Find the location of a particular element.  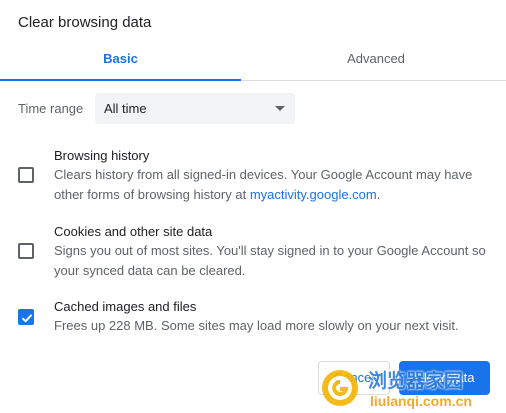

time-range-label: Time range is located at coordinates (51, 108).